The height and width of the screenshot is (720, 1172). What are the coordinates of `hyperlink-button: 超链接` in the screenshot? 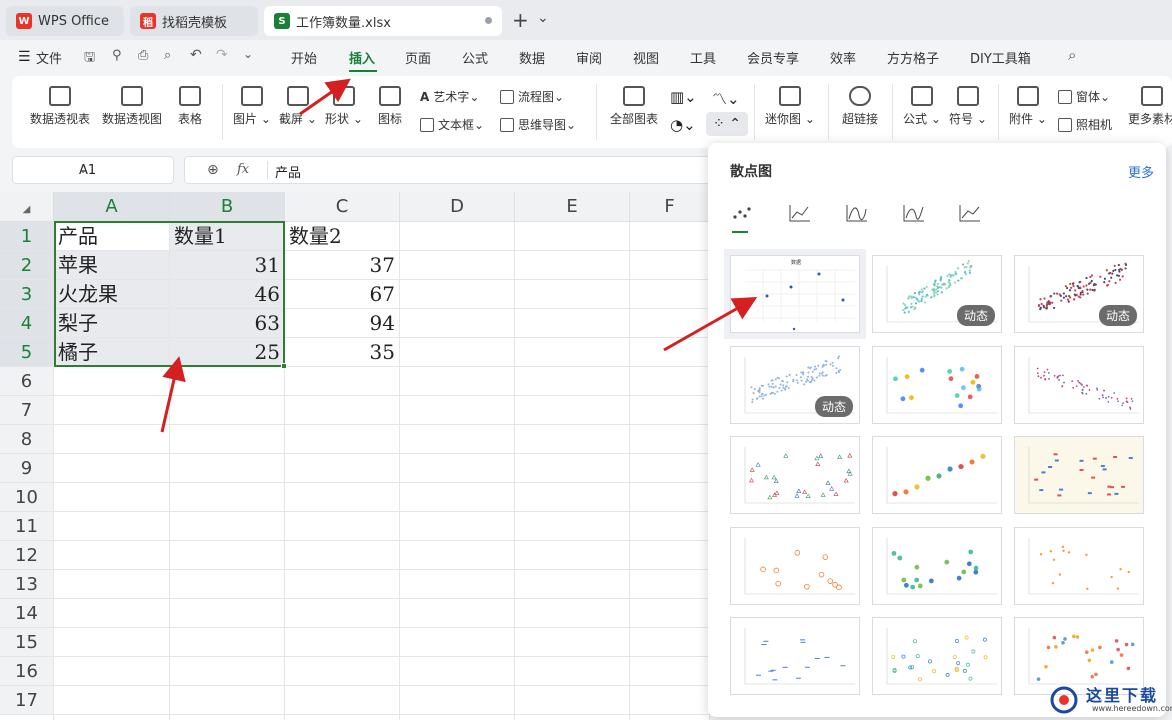 It's located at (860, 106).